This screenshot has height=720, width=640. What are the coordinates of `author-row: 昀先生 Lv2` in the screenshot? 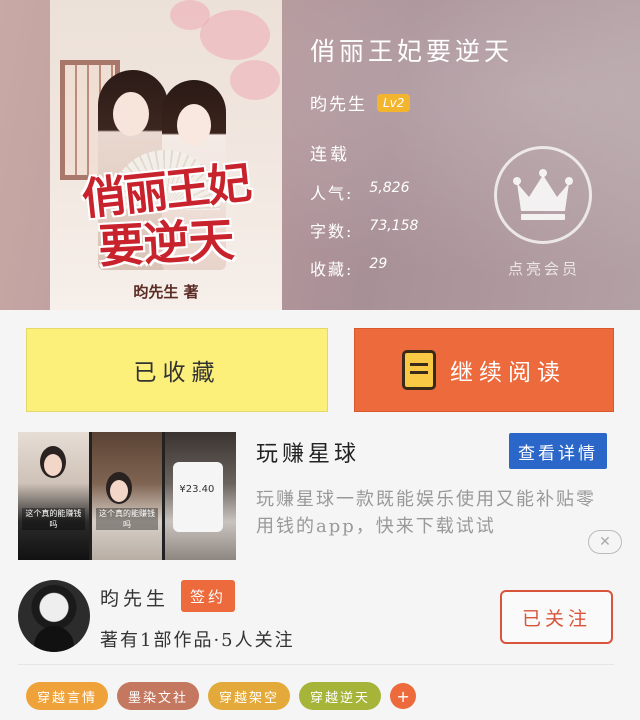 It's located at (360, 102).